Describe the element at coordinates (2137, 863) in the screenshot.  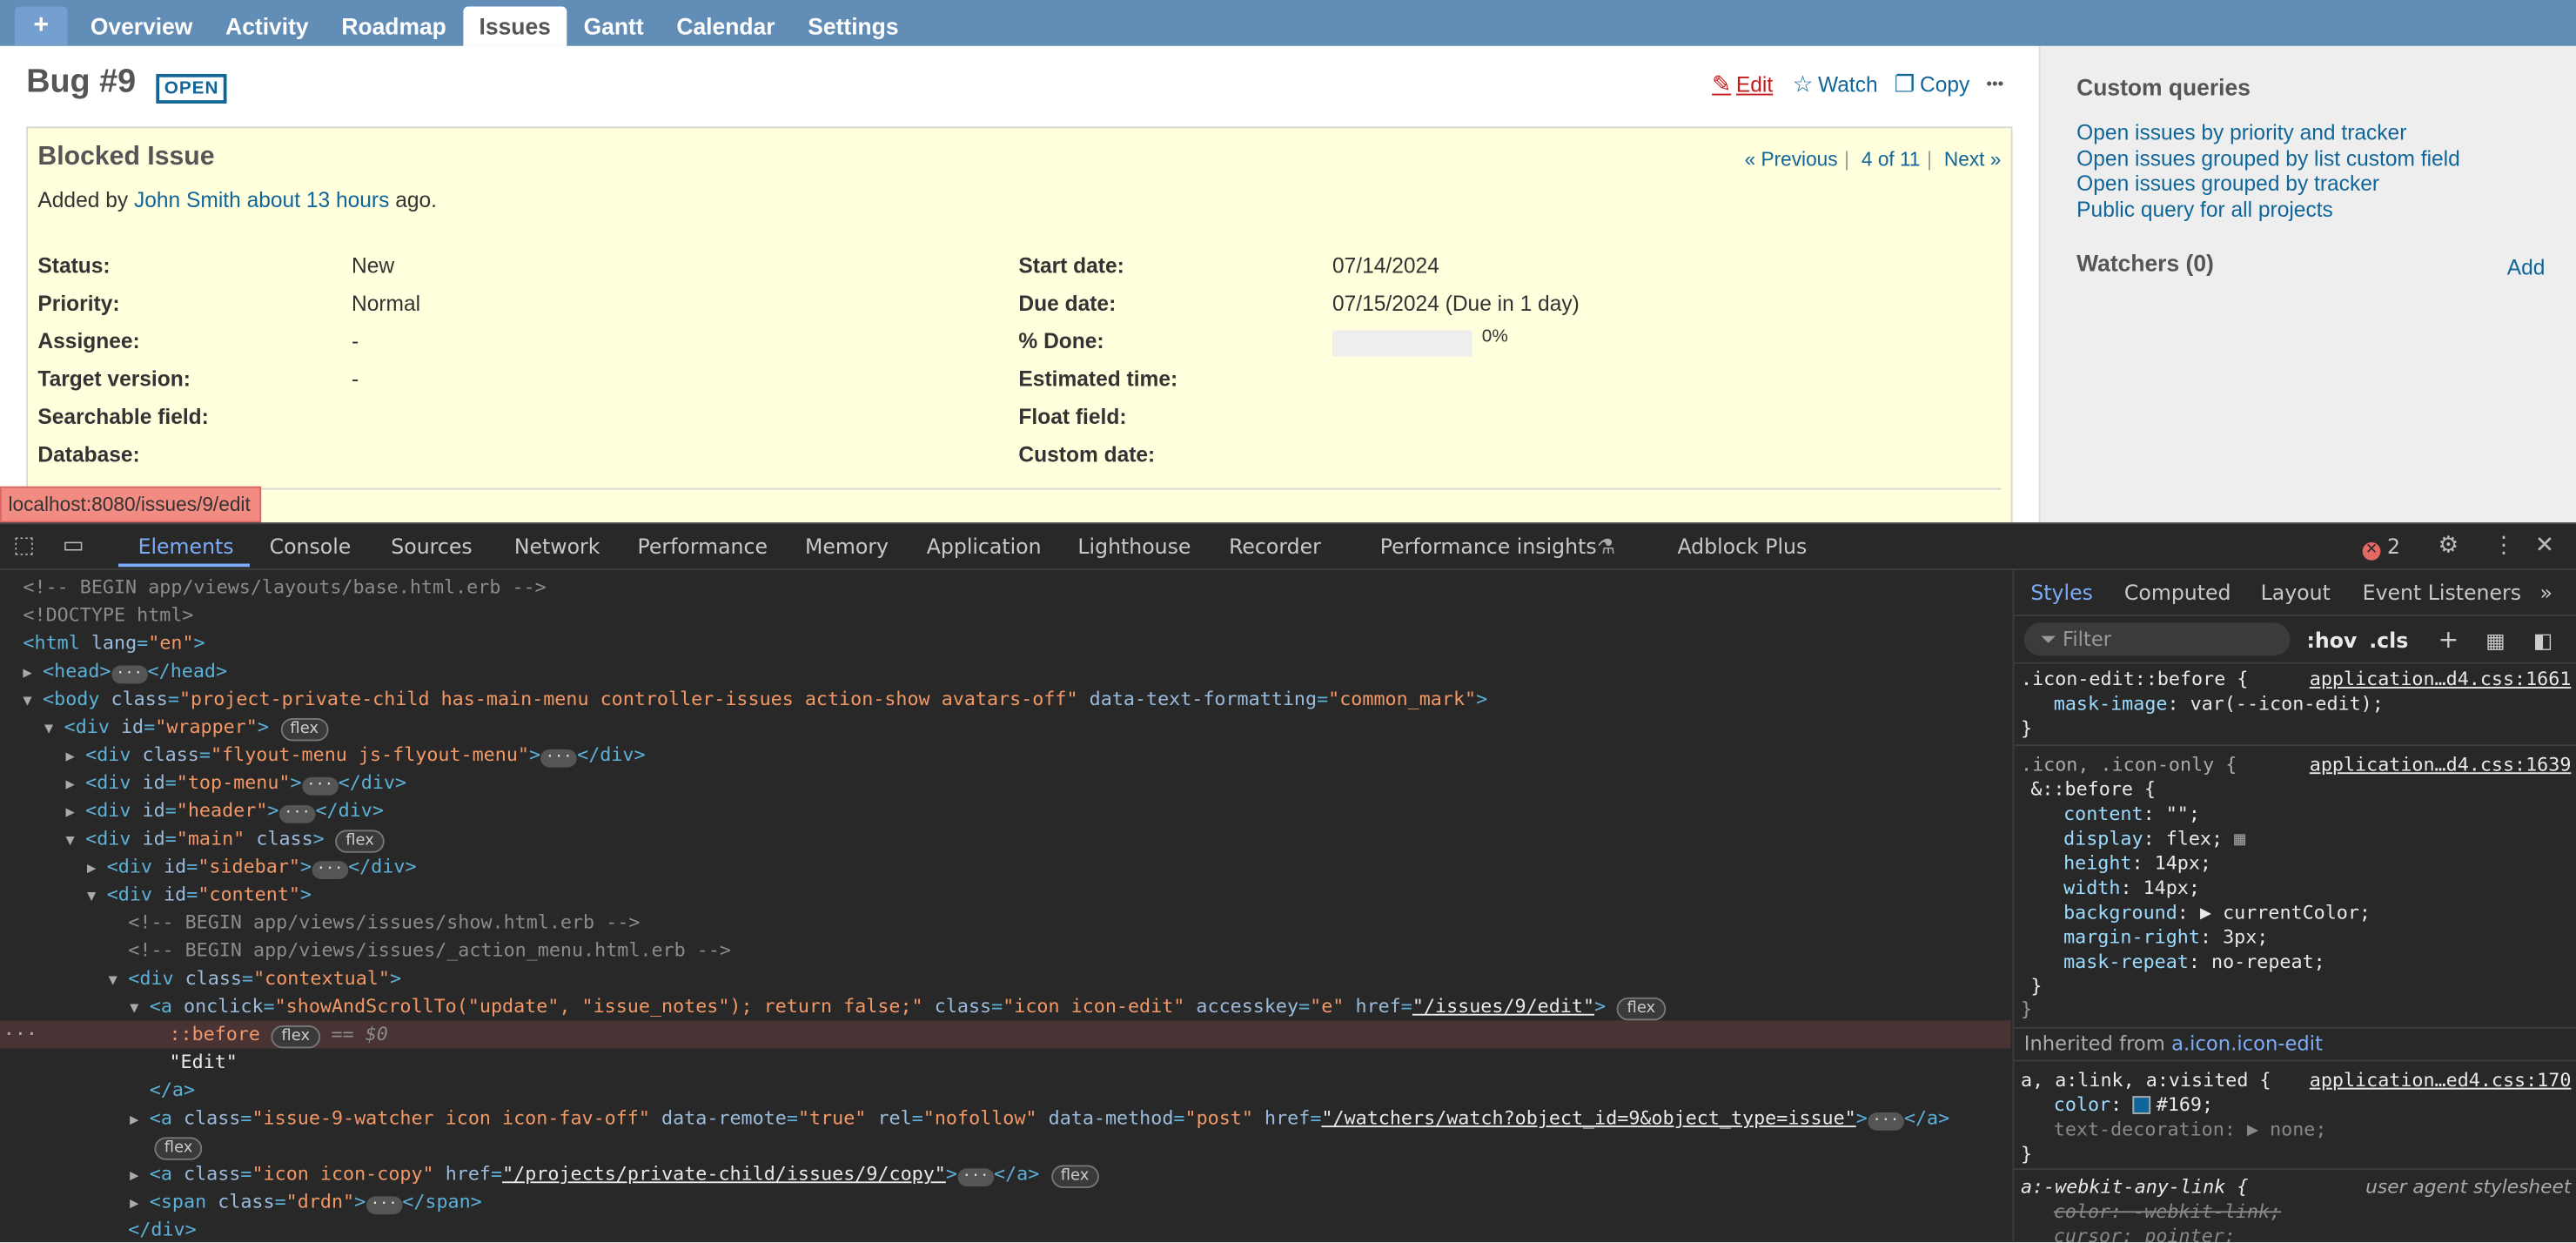
I see `css-declaration: height: 14px;` at that location.